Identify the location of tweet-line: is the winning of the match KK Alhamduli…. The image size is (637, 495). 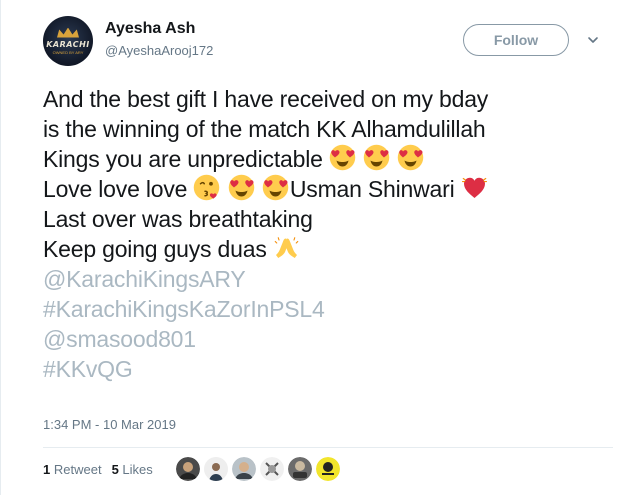
(333, 129).